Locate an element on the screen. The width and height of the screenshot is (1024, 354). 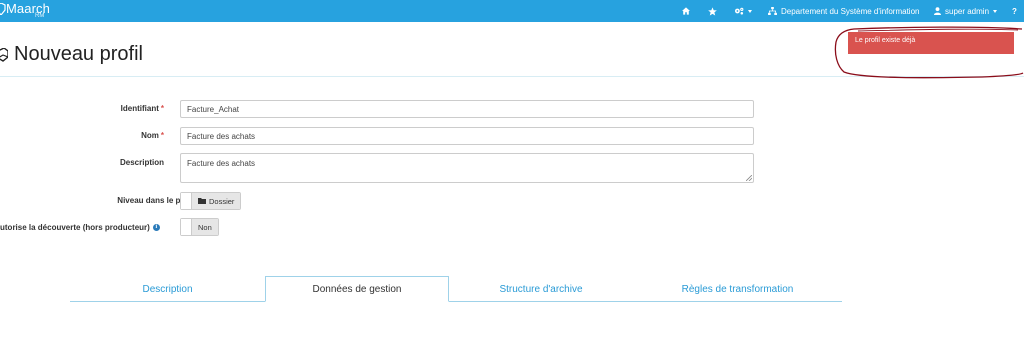
sitemap-icon is located at coordinates (772, 11).